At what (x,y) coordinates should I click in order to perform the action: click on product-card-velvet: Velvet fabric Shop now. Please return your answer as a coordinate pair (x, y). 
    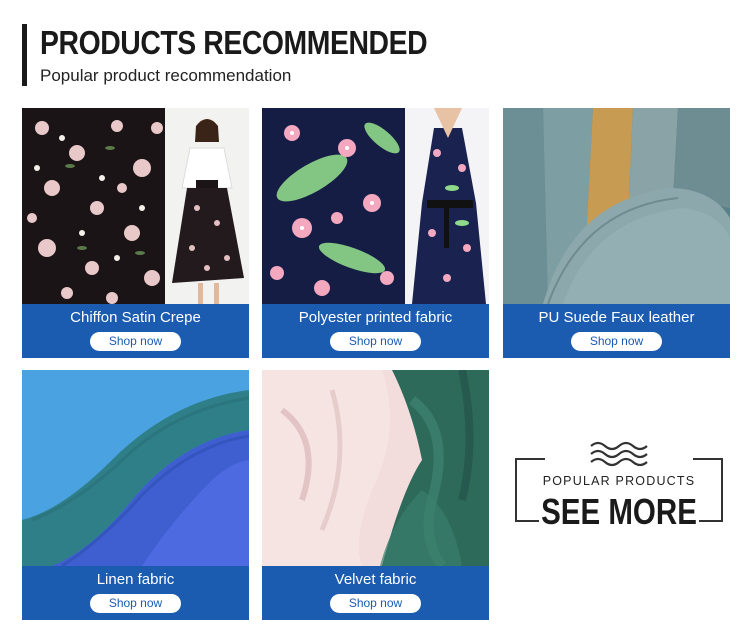
    Looking at the image, I should click on (375, 495).